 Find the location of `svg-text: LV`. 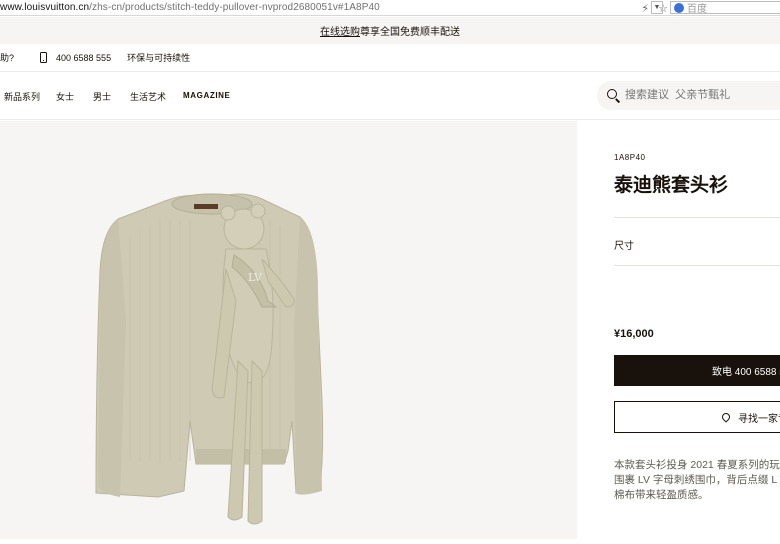

svg-text: LV is located at coordinates (255, 277).